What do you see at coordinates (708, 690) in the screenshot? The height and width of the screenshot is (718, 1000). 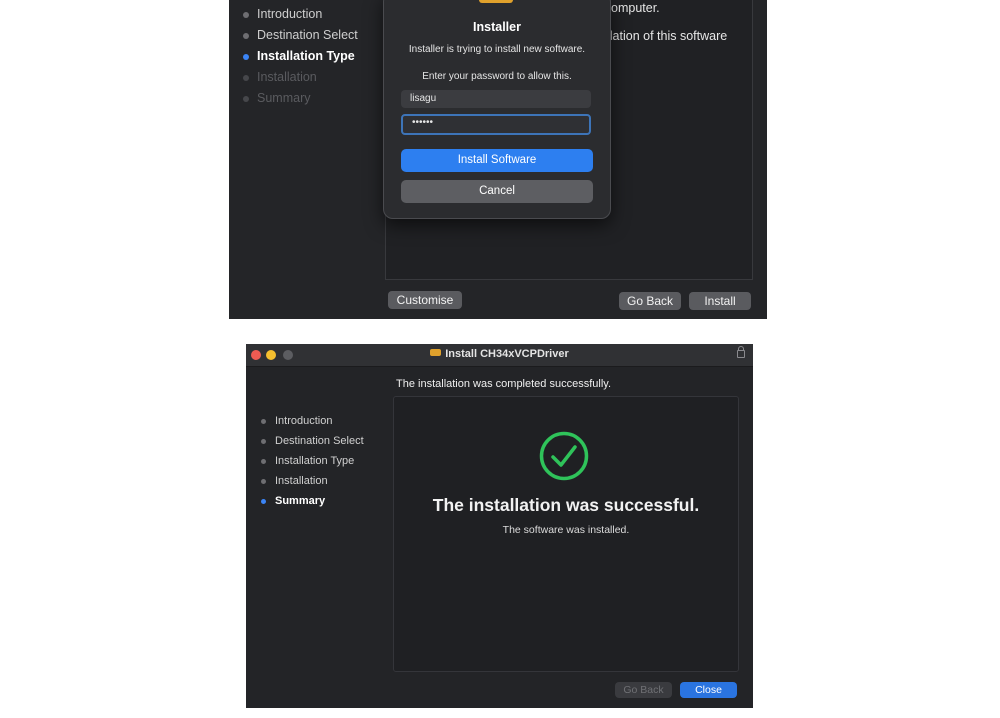 I see `close-button: Close` at bounding box center [708, 690].